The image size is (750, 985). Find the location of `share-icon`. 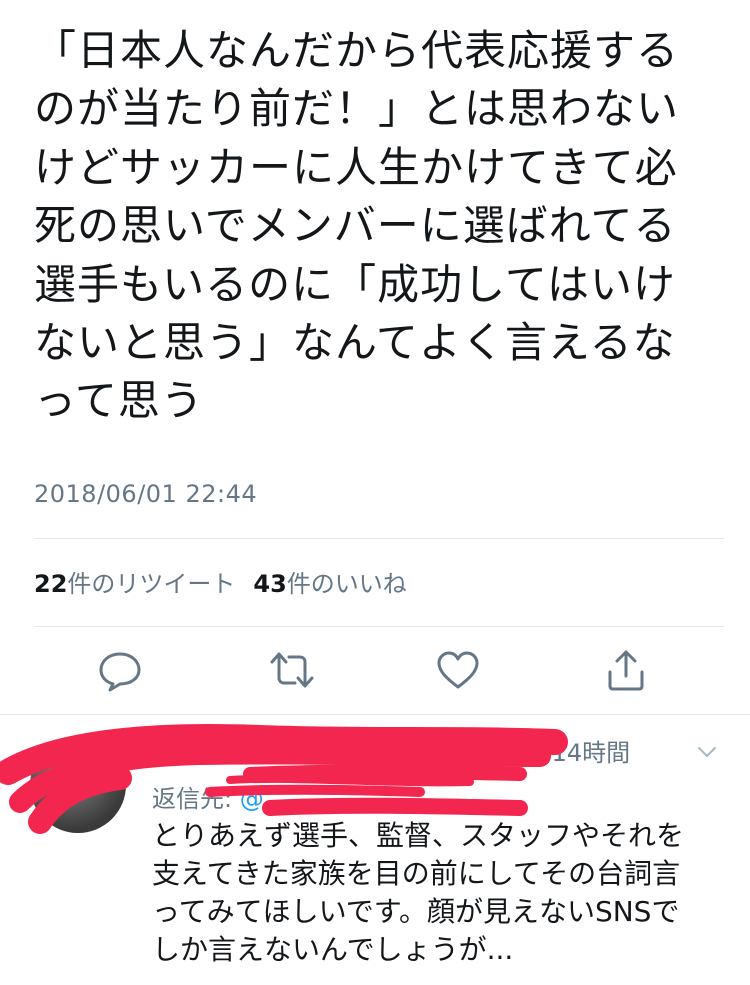

share-icon is located at coordinates (626, 670).